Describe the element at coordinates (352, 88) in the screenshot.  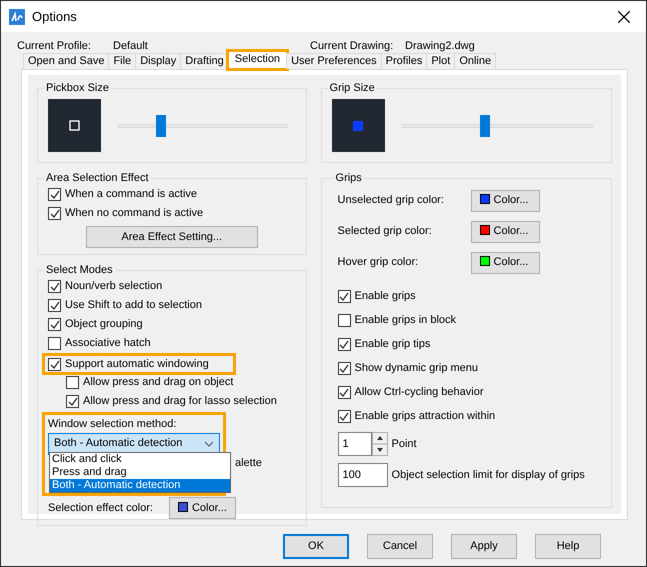
I see `group-title: Grip Size` at that location.